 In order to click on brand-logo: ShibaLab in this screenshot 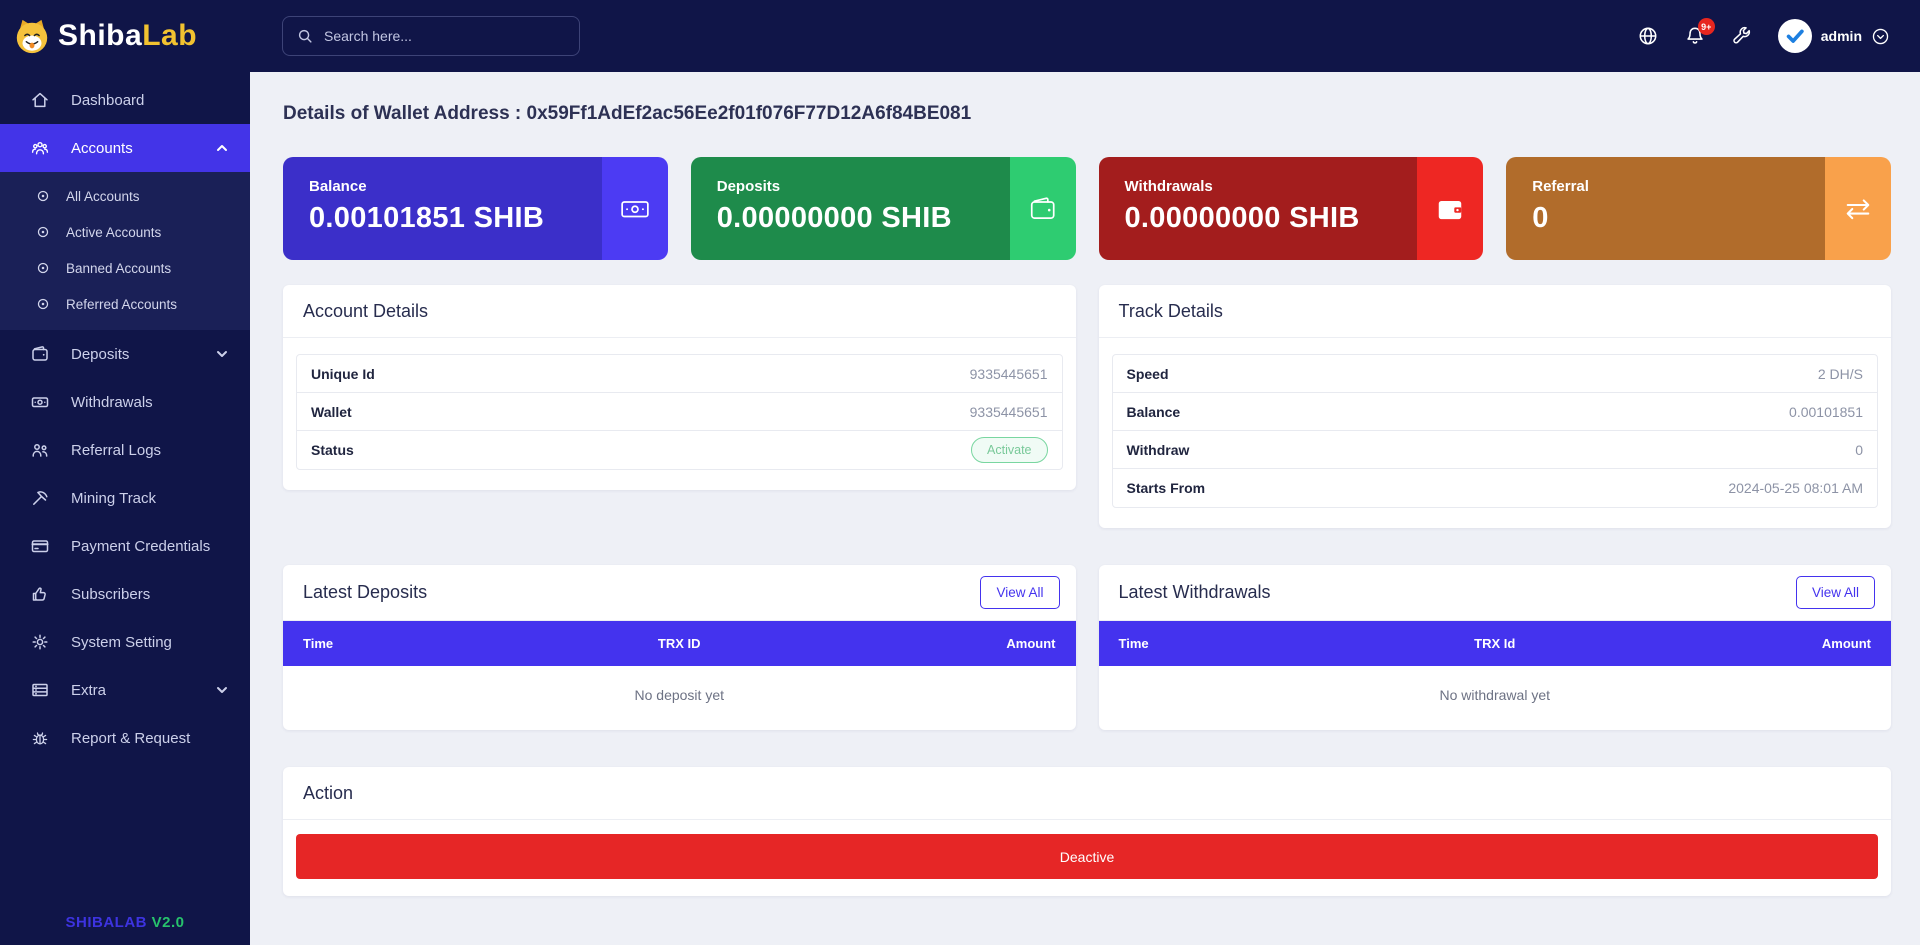, I will do `click(125, 36)`.